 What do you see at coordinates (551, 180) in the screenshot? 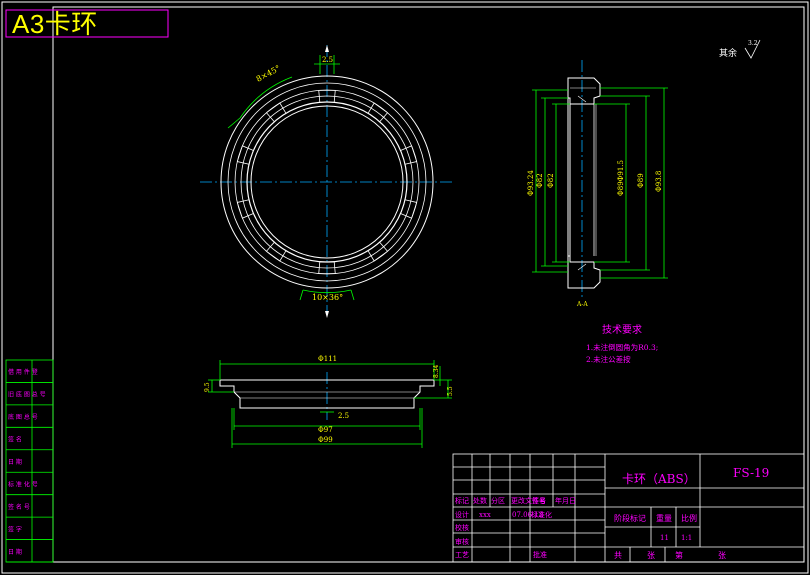
I see `section-dim-3: Φ82` at bounding box center [551, 180].